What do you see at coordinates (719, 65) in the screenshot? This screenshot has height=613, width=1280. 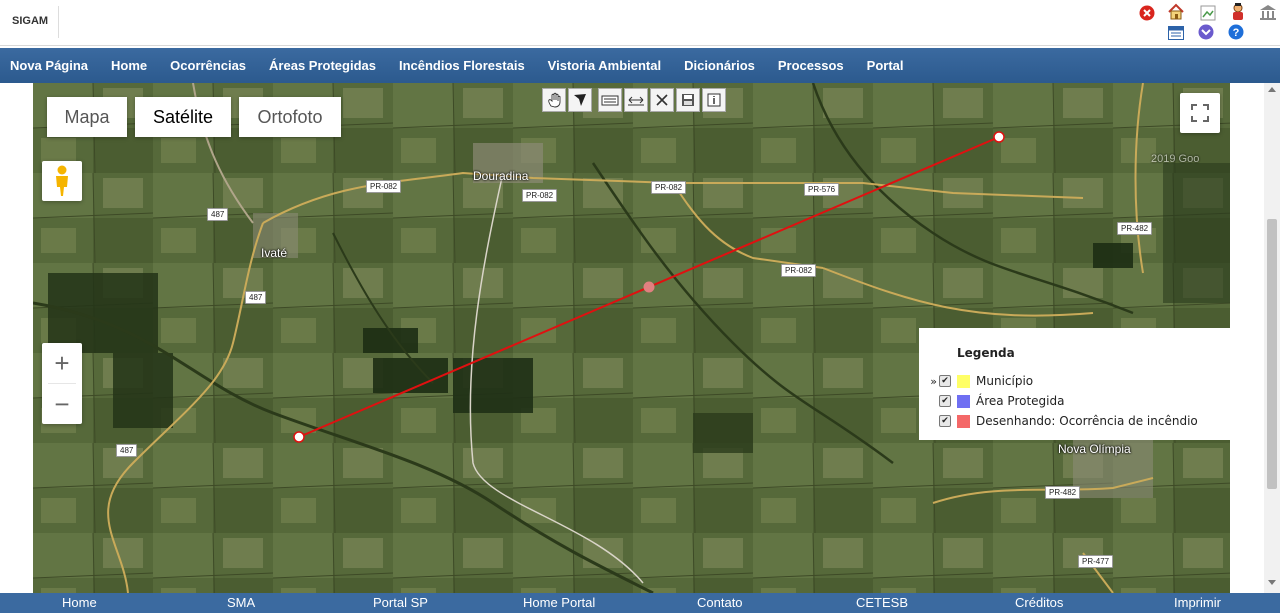 I see `nav-item-dicionarios: Dicionários` at bounding box center [719, 65].